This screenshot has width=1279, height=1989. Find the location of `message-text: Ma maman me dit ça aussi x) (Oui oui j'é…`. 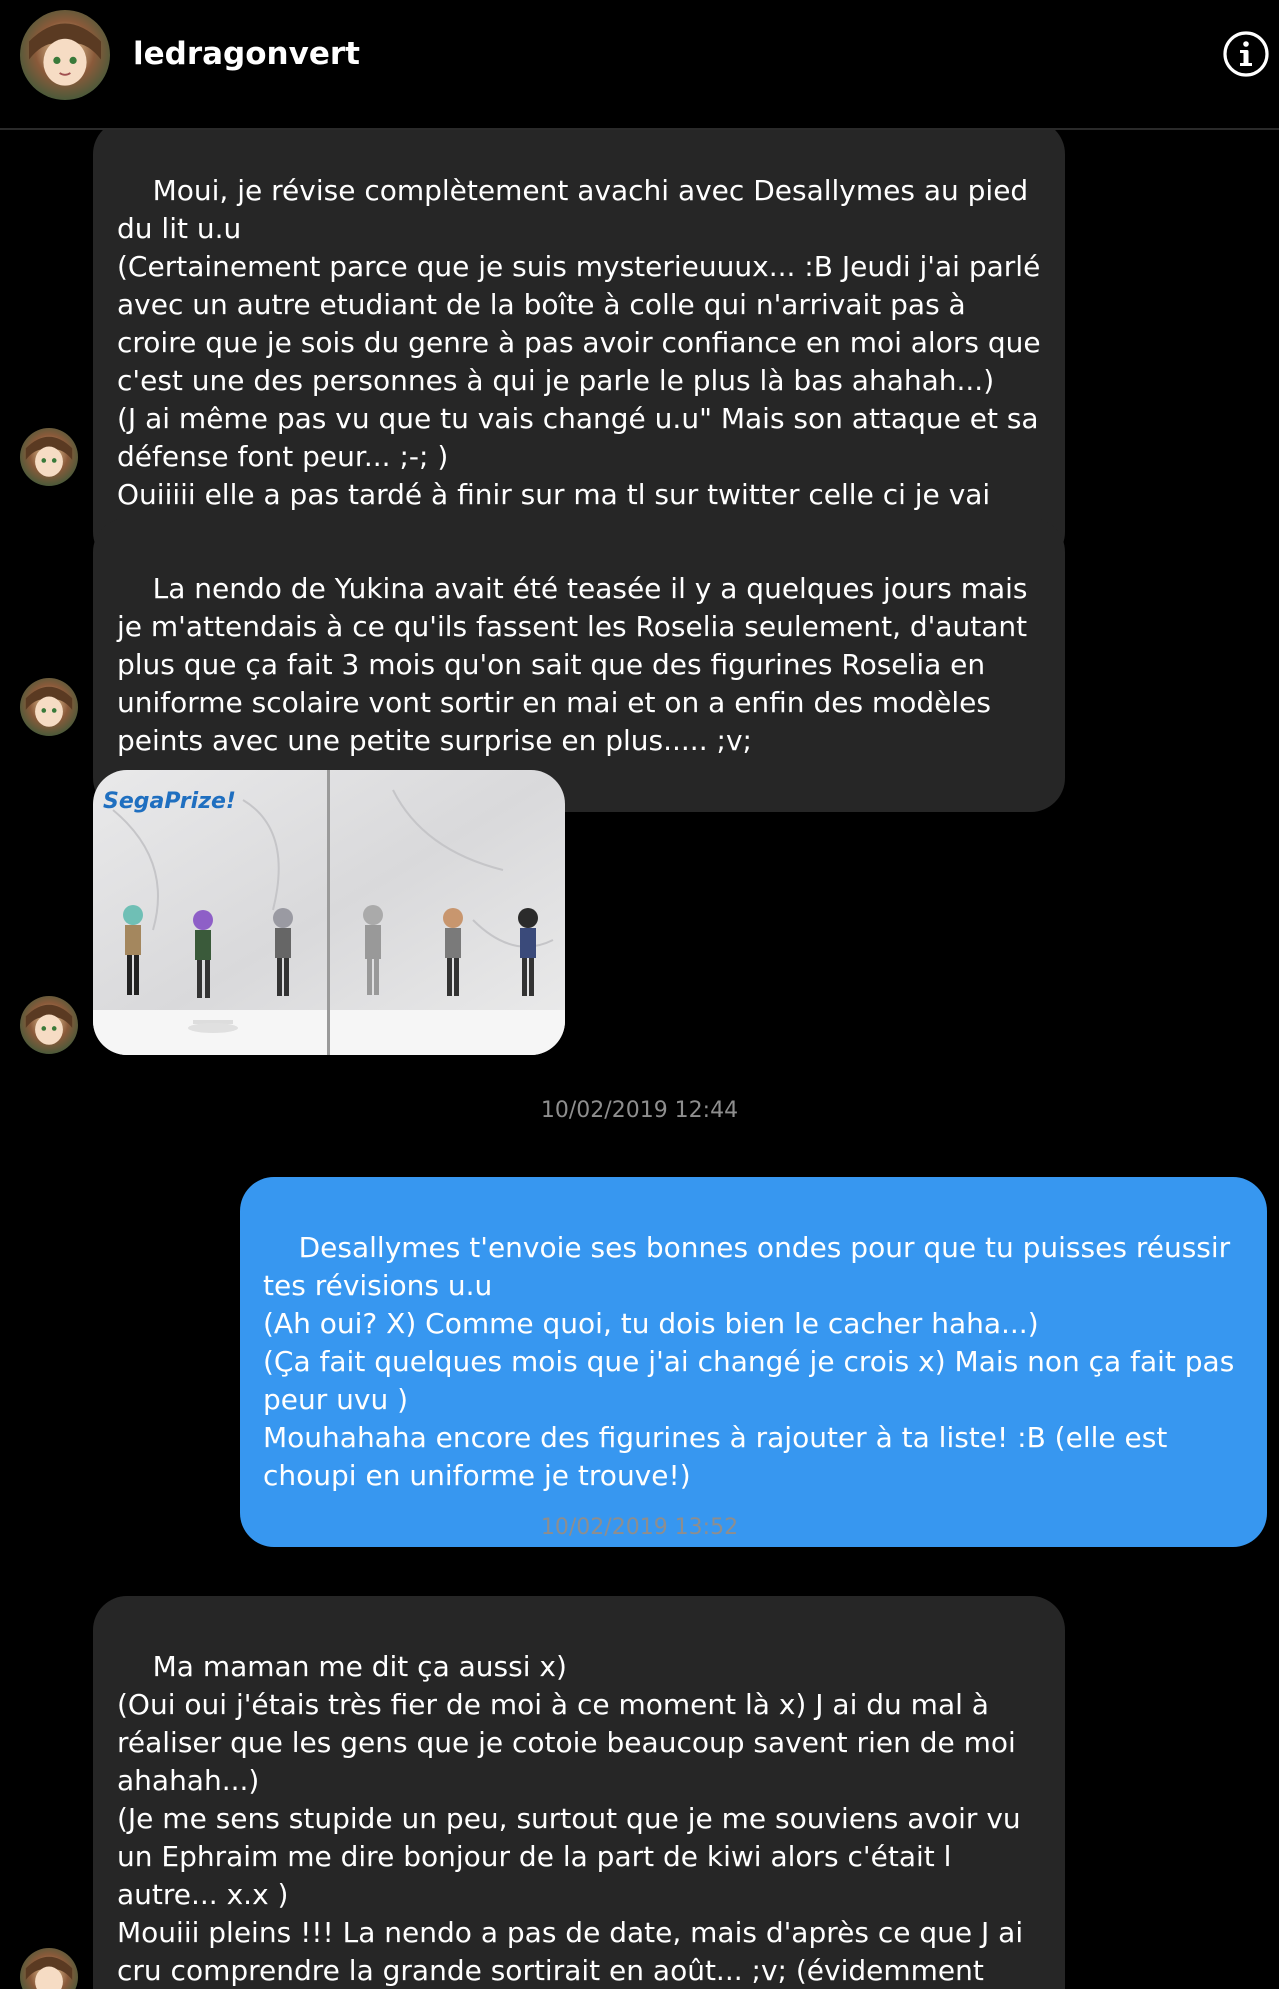

message-text: Ma maman me dit ça aussi x) (Oui oui j'é… is located at coordinates (570, 1818).